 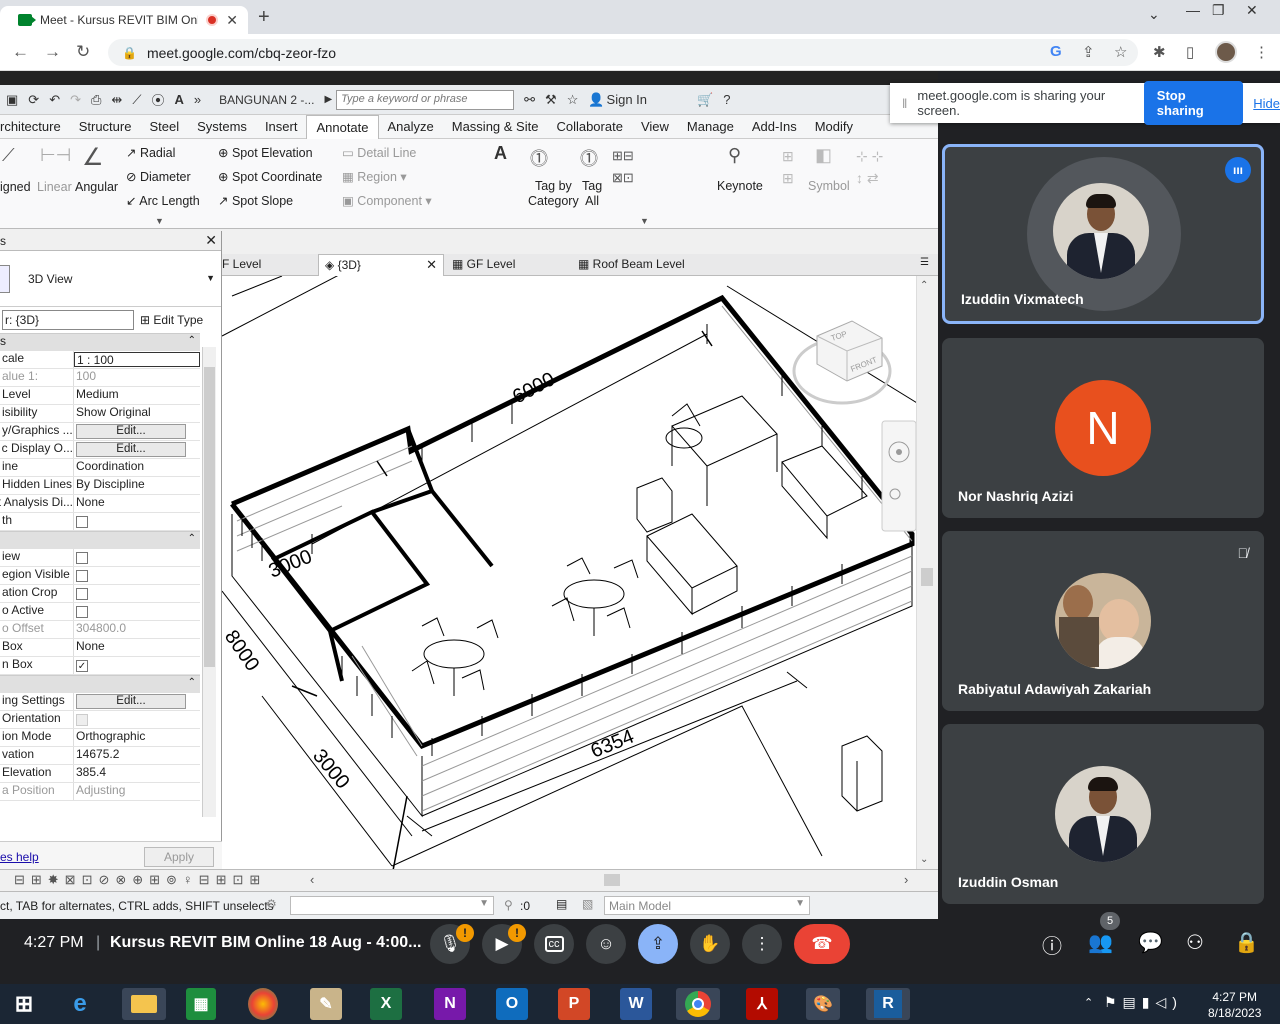 What do you see at coordinates (636, 1004) in the screenshot?
I see `word-icon: W` at bounding box center [636, 1004].